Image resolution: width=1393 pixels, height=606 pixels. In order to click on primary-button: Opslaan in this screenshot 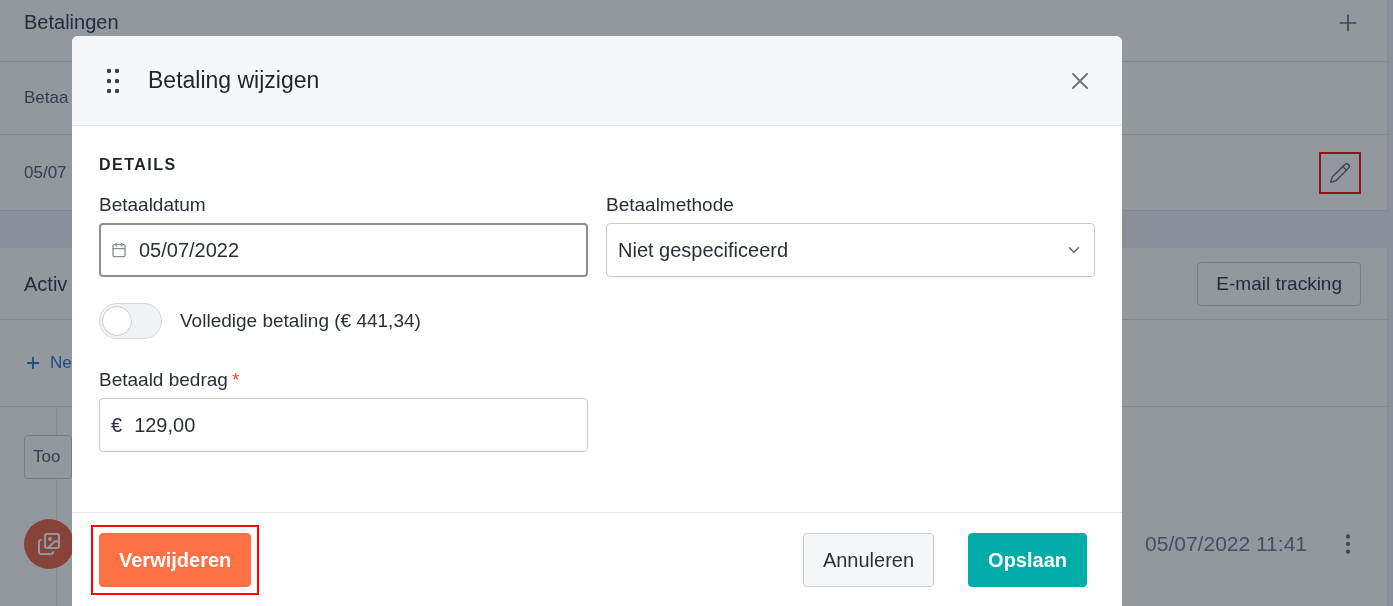, I will do `click(1027, 560)`.